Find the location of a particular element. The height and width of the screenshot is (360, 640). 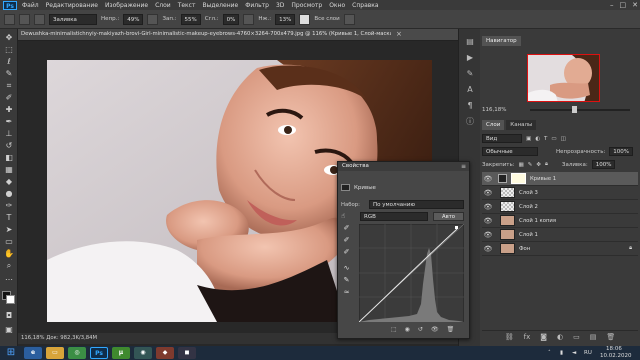

volume-icon: ◄ is located at coordinates (574, 353).